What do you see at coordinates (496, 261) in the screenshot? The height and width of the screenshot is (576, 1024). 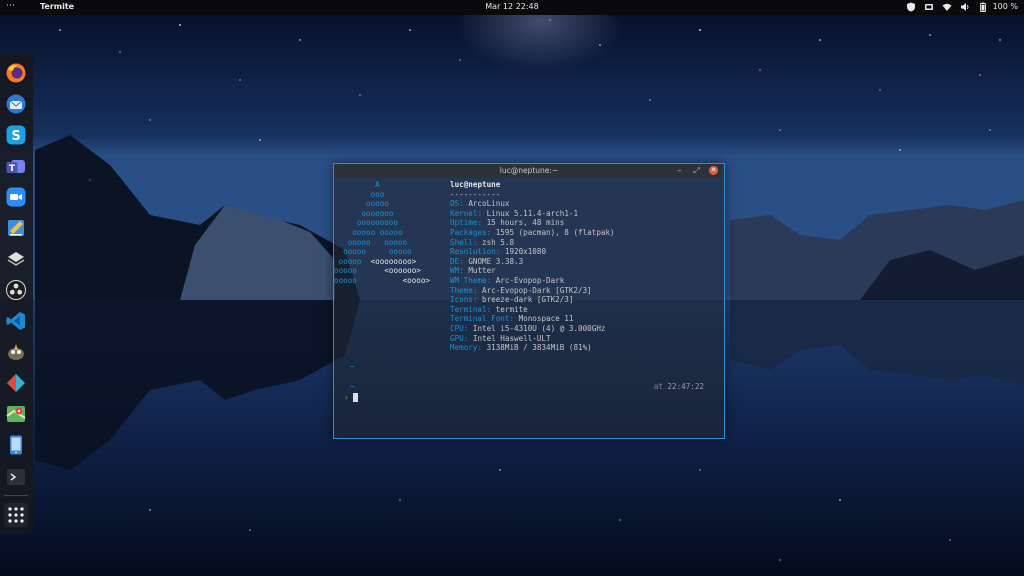 I see `info-value: GNOME 3.38.3` at bounding box center [496, 261].